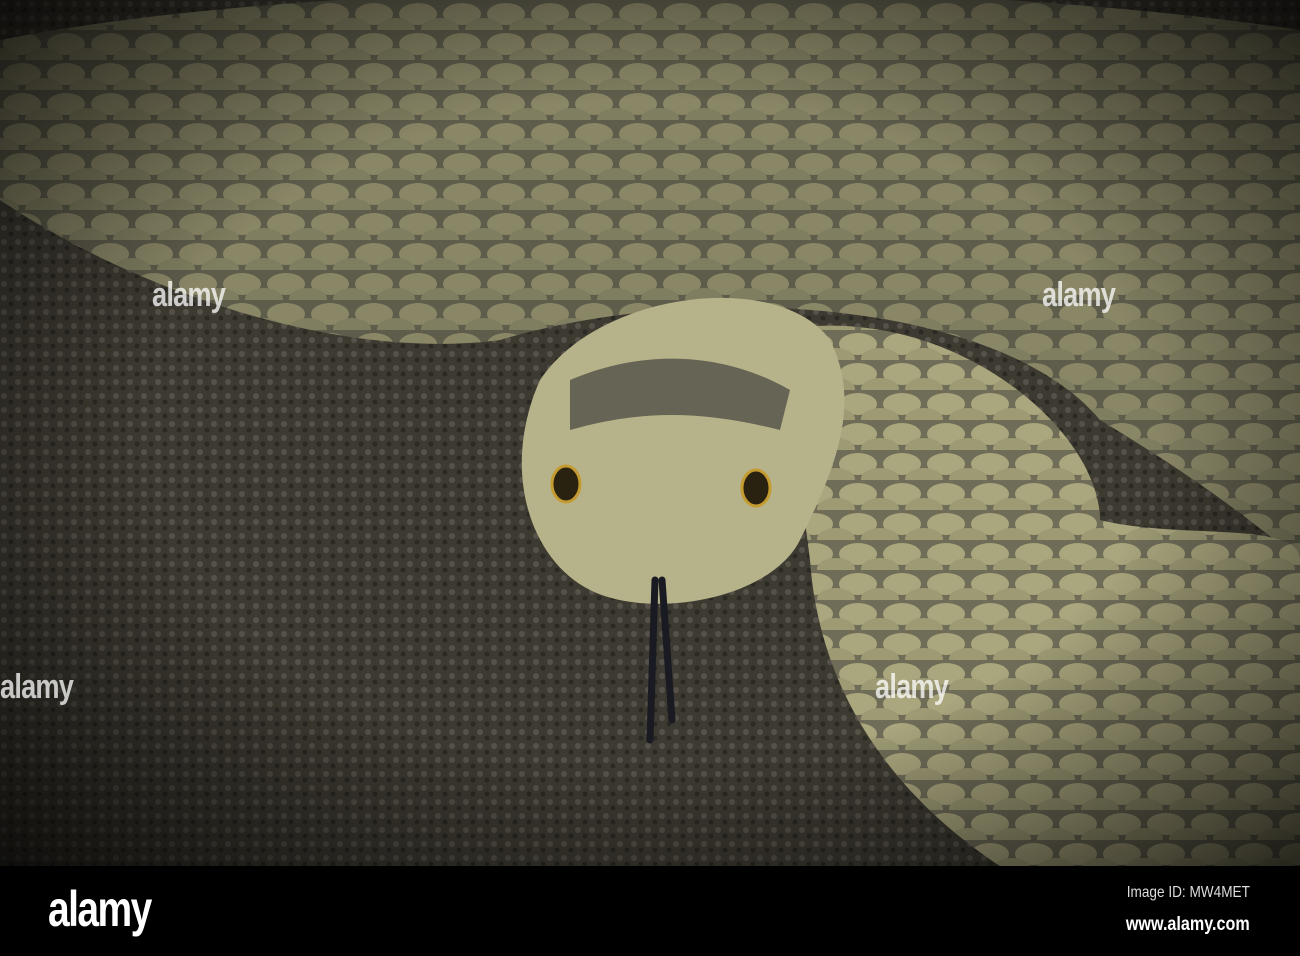 The width and height of the screenshot is (1300, 956). What do you see at coordinates (1188, 892) in the screenshot?
I see `image-id-label: Image ID: MW4MET` at bounding box center [1188, 892].